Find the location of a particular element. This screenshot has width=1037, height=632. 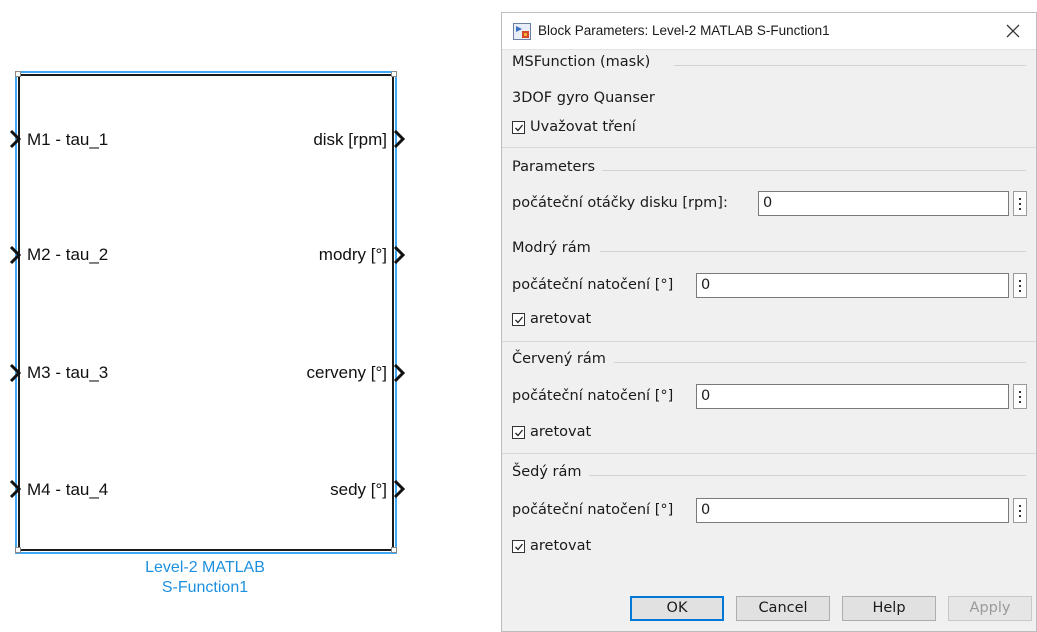

cancel-button: Cancel is located at coordinates (783, 608).